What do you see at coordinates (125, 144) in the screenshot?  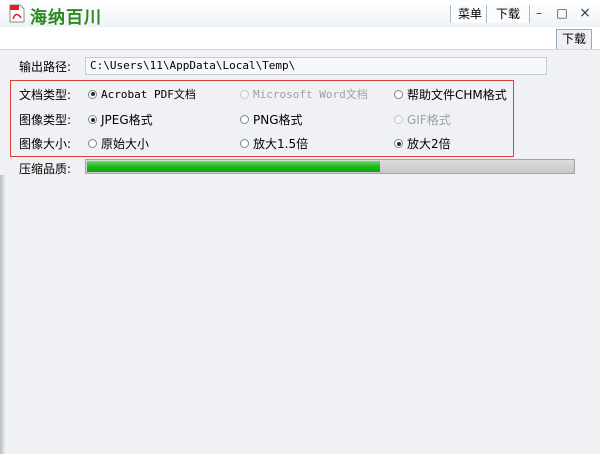 I see `radio-label: 原始大小` at bounding box center [125, 144].